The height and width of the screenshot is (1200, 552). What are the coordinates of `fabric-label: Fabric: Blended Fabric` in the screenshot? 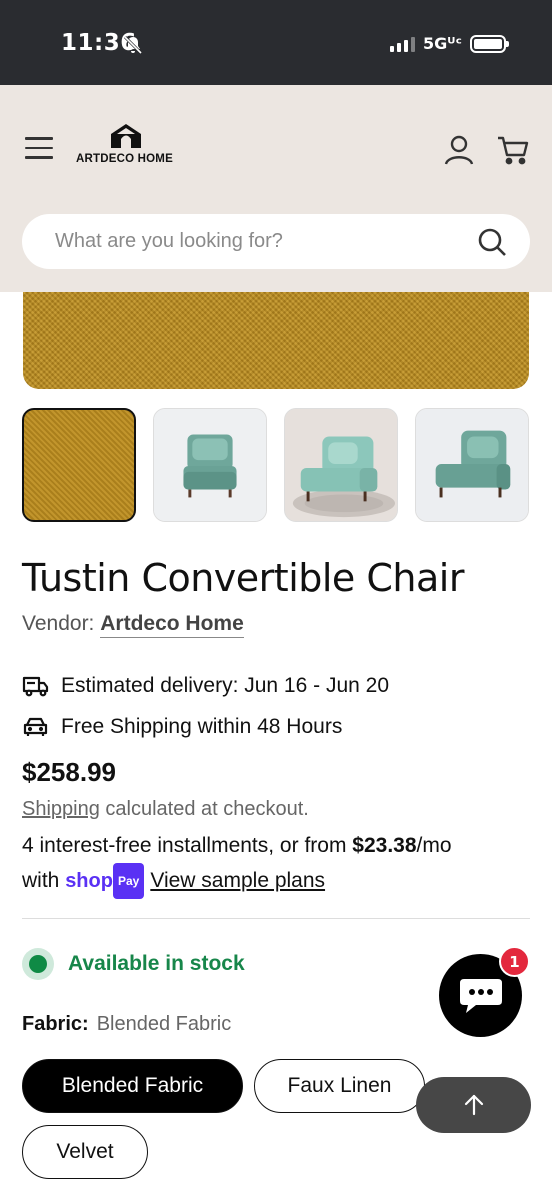 It's located at (126, 1024).